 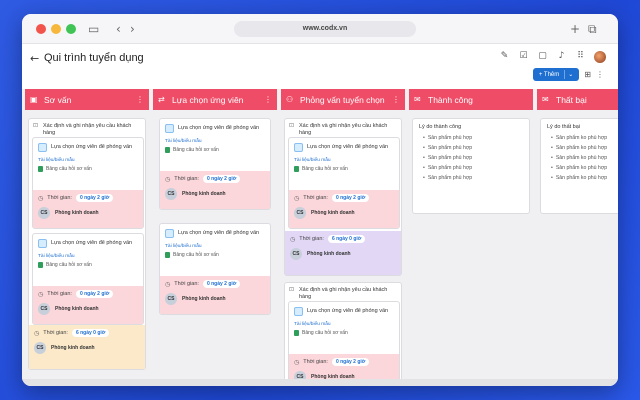 What do you see at coordinates (600, 74) in the screenshot?
I see `more-options-icon: ⋮` at bounding box center [600, 74].